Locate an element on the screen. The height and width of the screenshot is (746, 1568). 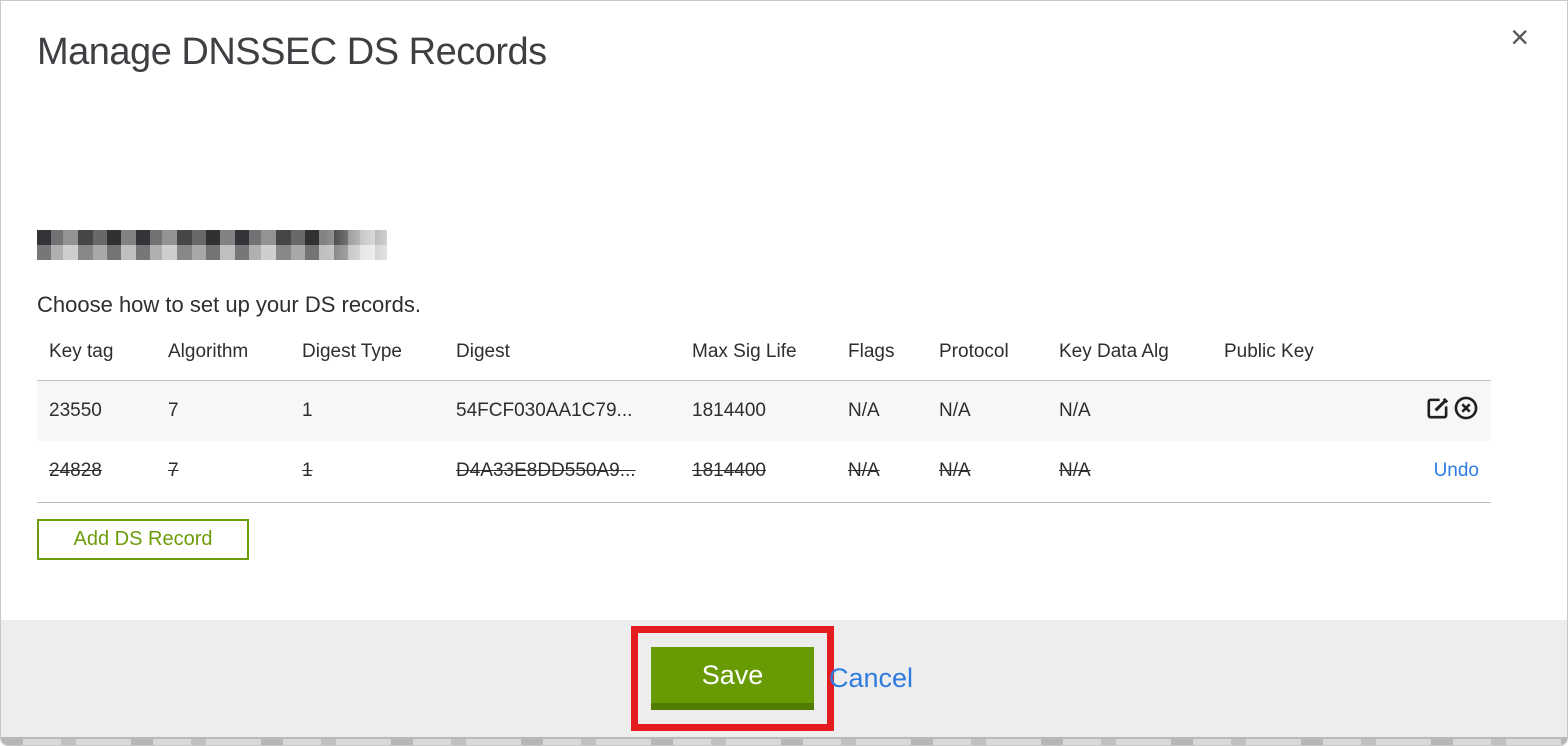
edit-icon is located at coordinates (1438, 408).